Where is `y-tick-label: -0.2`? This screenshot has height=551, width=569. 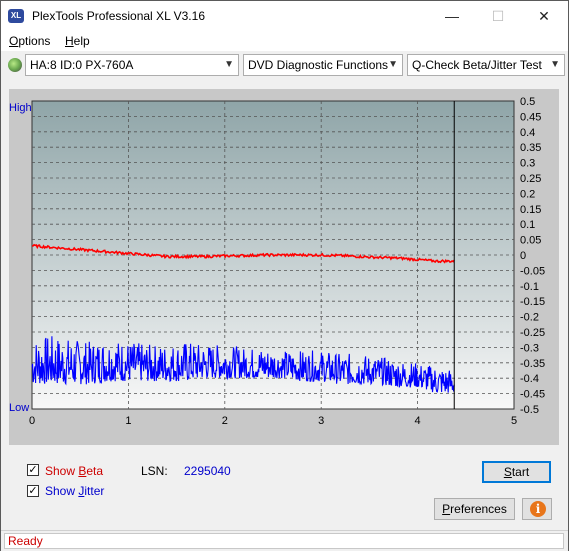
y-tick-label: -0.2 is located at coordinates (529, 318).